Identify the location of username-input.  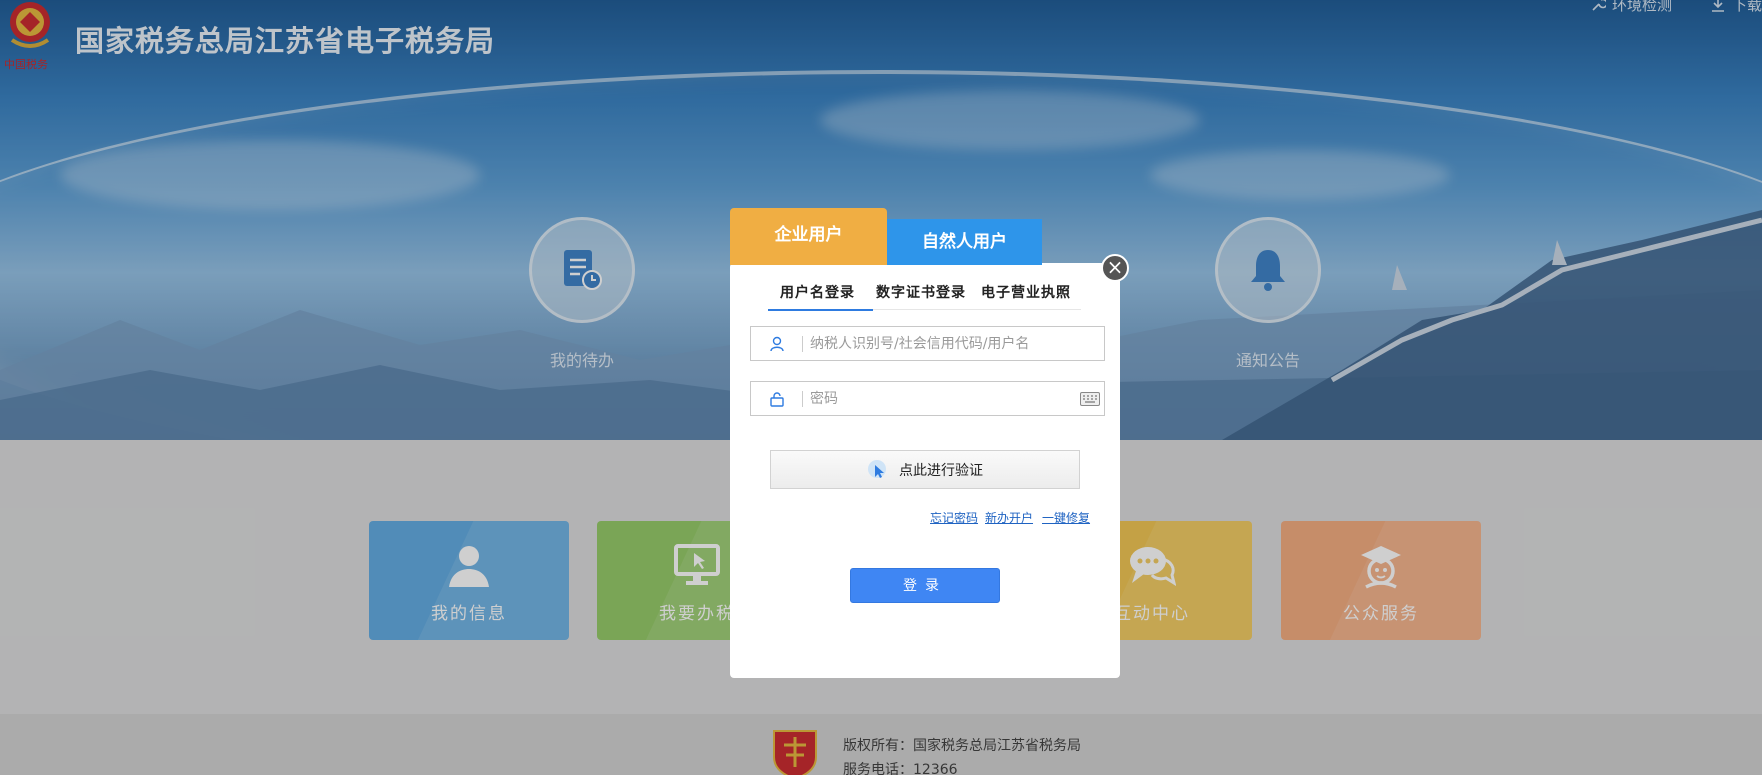
(945, 344).